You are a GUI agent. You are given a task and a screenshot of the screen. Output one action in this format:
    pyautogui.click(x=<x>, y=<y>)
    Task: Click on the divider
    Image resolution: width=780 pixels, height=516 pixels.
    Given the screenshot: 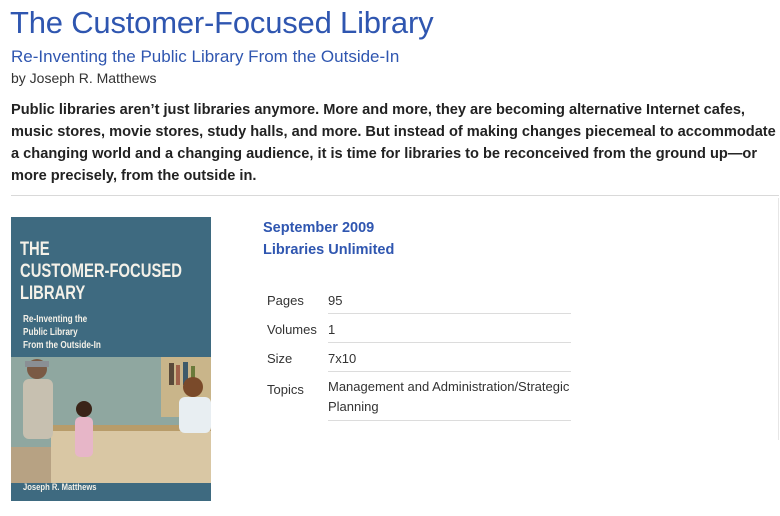 What is the action you would take?
    pyautogui.click(x=395, y=195)
    